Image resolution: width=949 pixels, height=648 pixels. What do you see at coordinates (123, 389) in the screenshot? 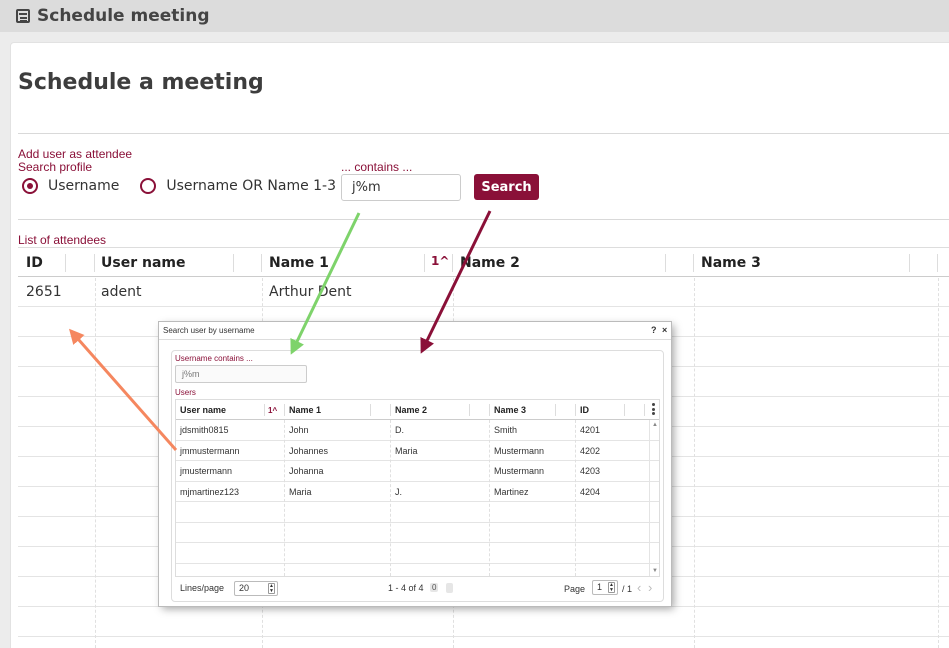
I see `arrow-orange` at bounding box center [123, 389].